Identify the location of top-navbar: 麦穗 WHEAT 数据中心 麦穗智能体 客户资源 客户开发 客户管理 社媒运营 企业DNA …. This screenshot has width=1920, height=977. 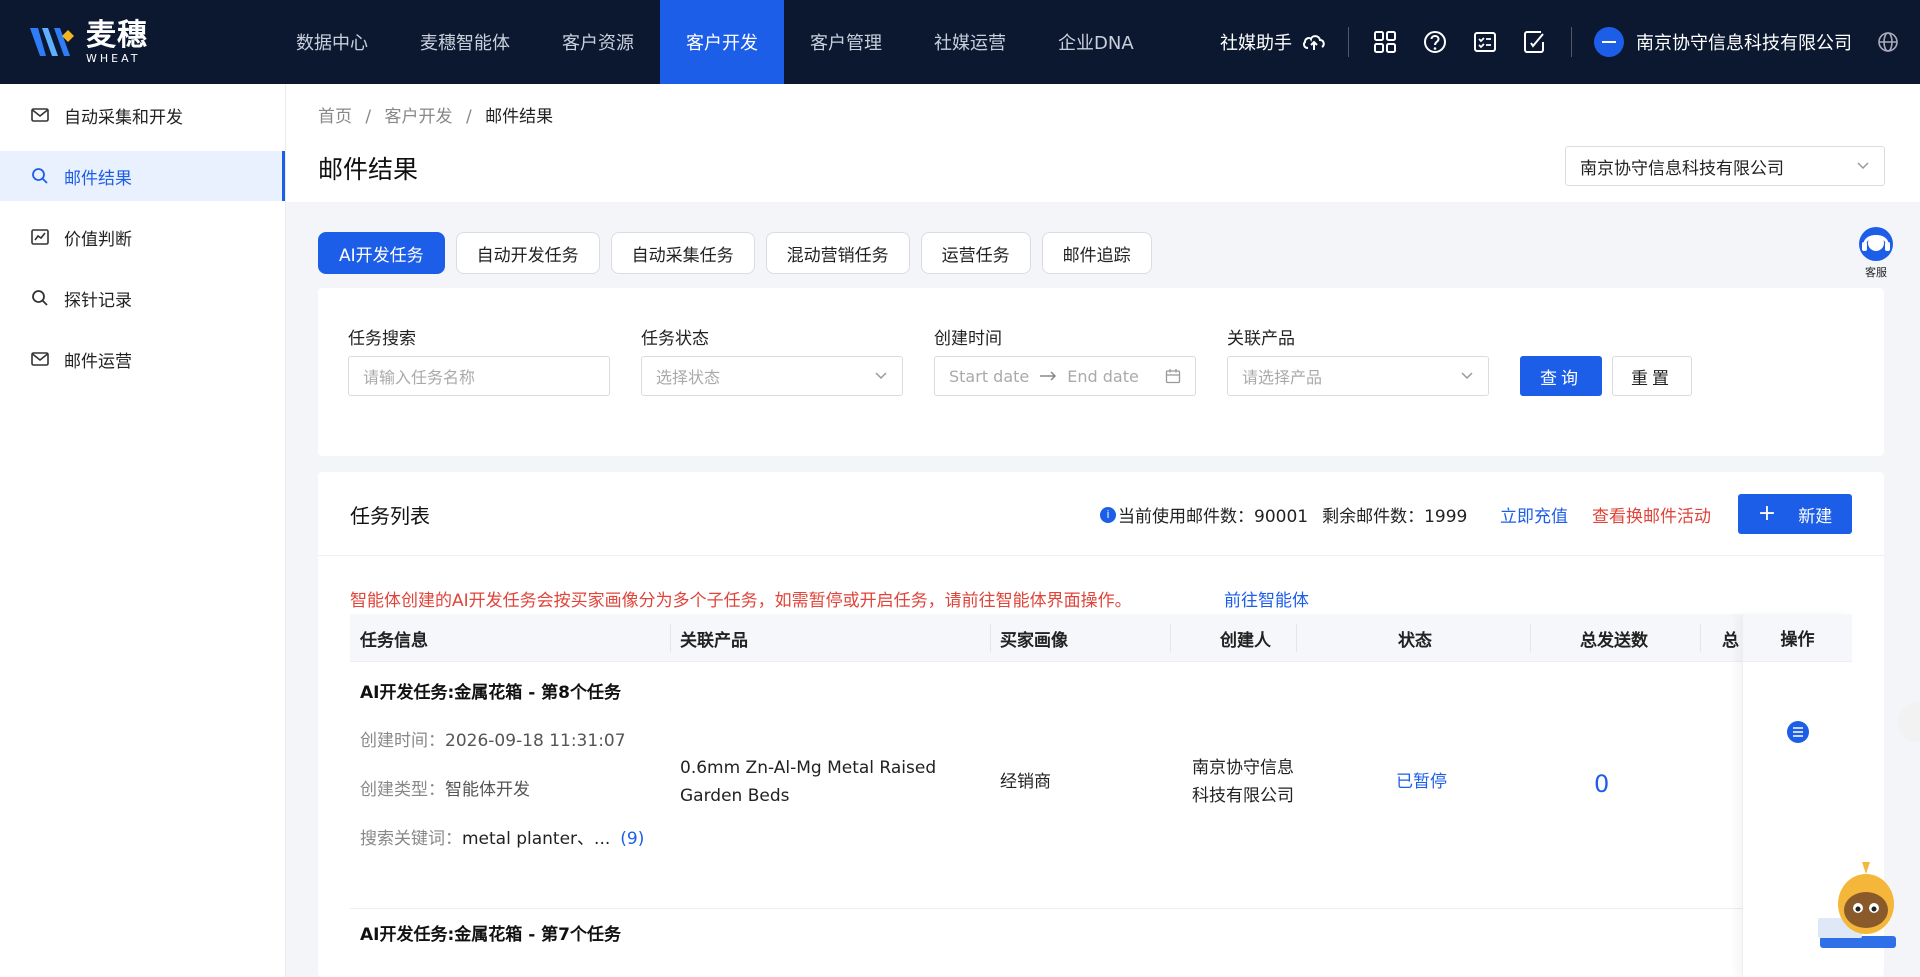
(960, 42).